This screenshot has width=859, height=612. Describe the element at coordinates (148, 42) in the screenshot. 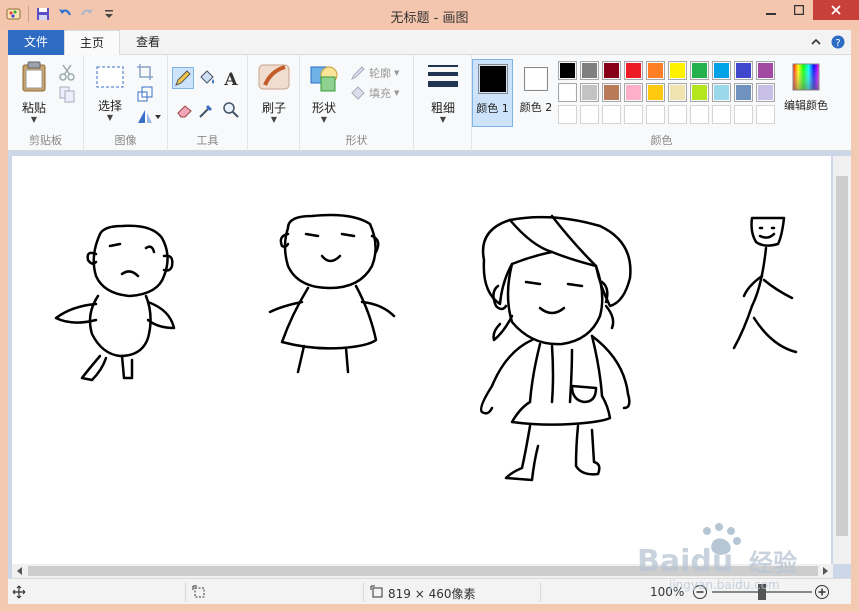

I see `tab-view: 查看` at that location.